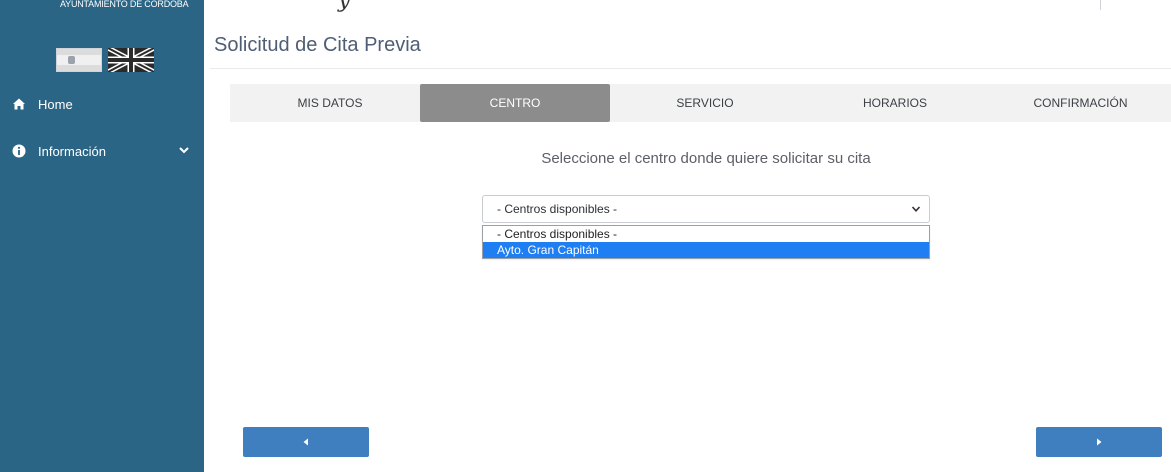 The height and width of the screenshot is (472, 1171). I want to click on center-select: - Centros disponibles -, so click(706, 209).